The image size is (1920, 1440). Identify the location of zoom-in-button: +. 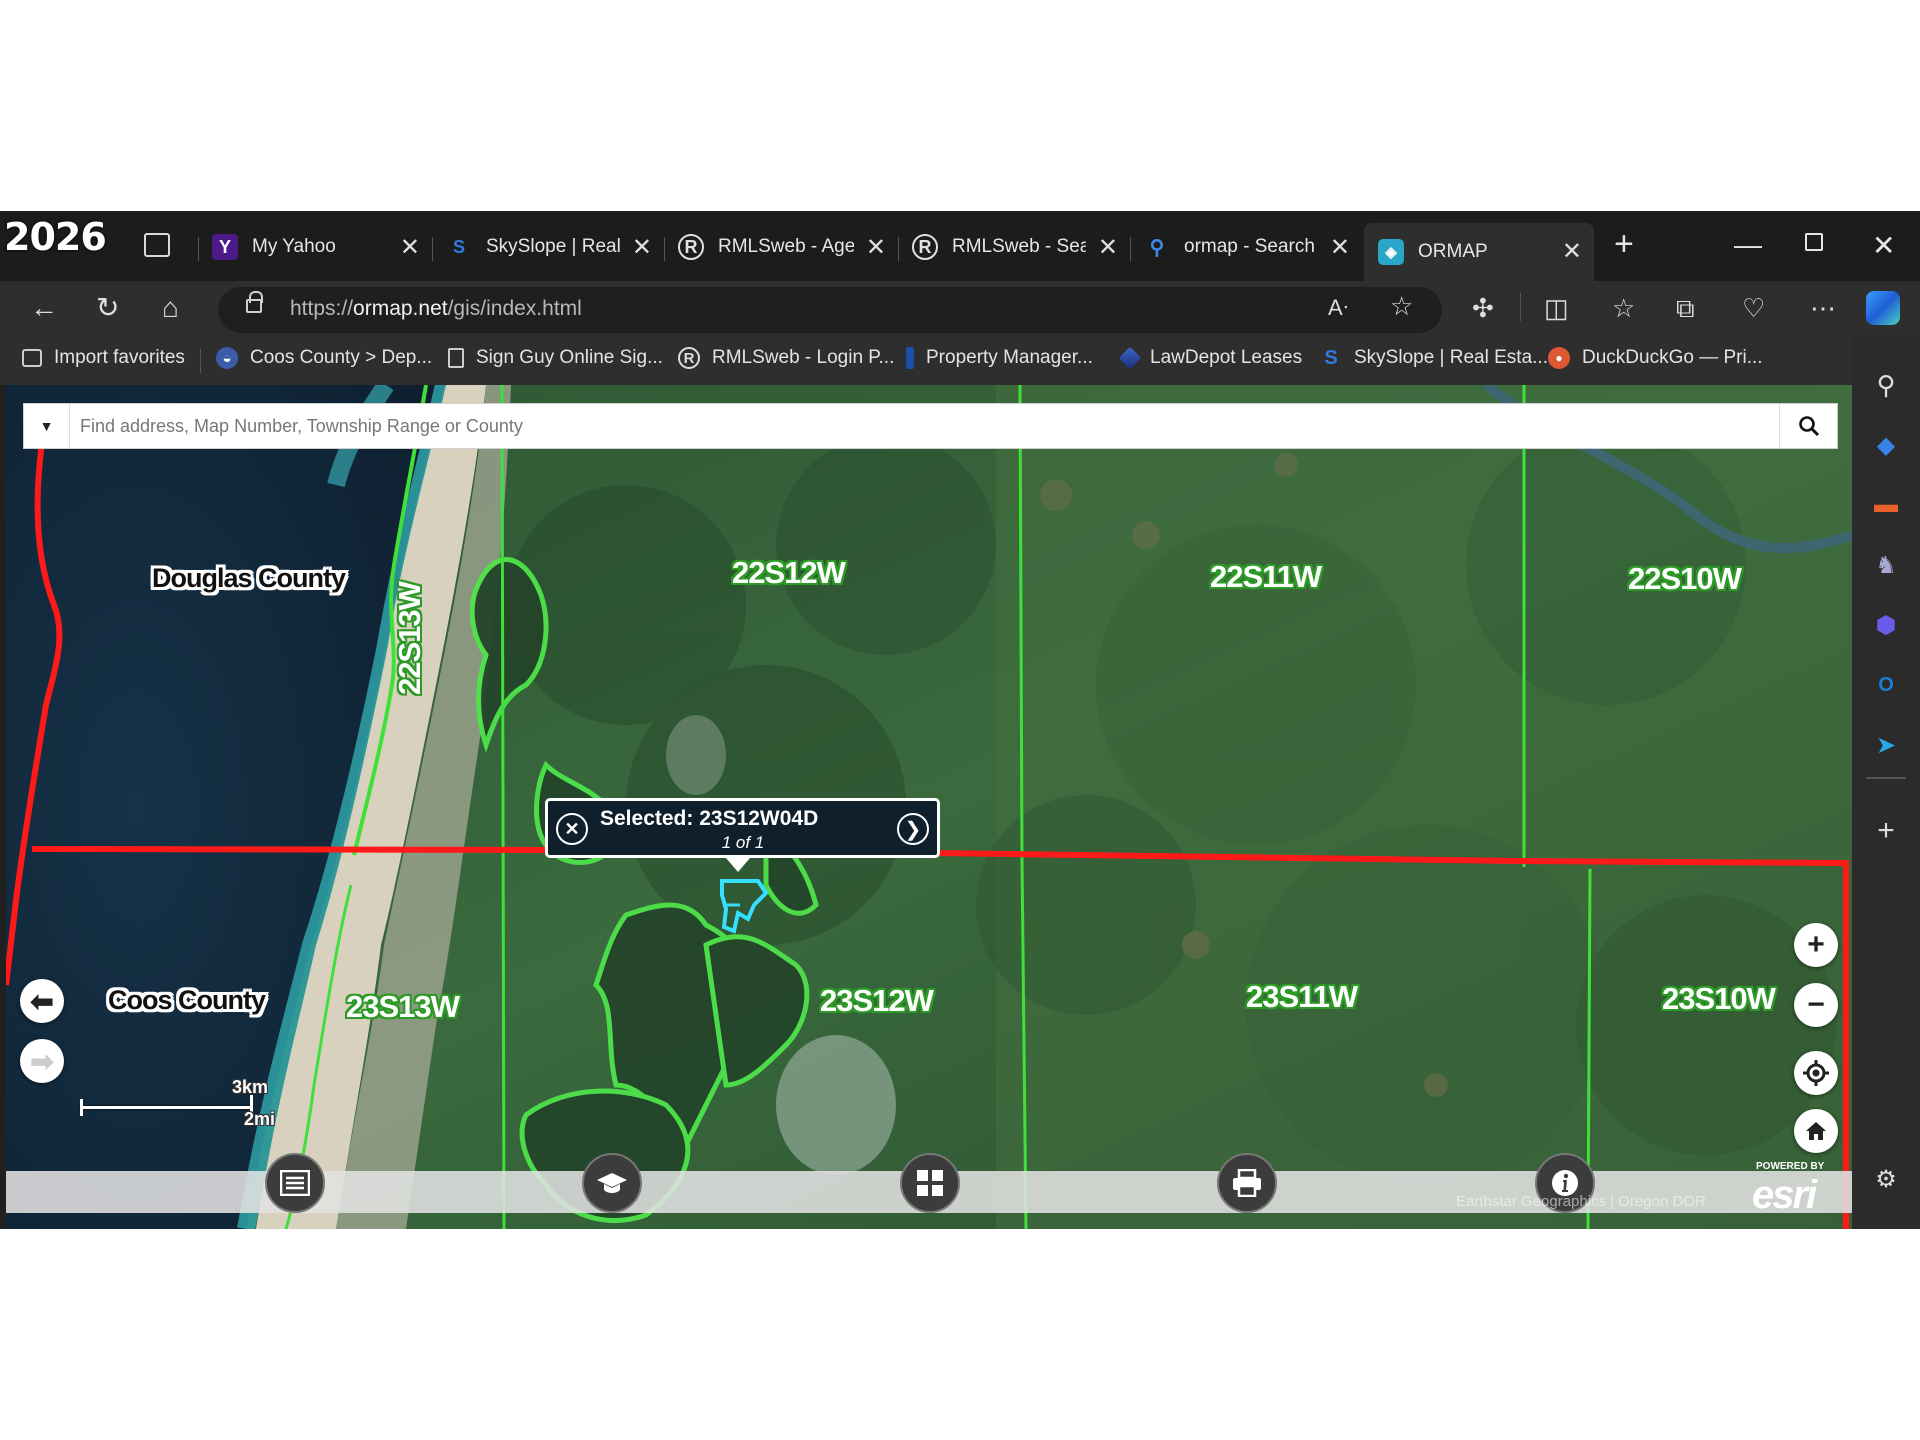
(1816, 945).